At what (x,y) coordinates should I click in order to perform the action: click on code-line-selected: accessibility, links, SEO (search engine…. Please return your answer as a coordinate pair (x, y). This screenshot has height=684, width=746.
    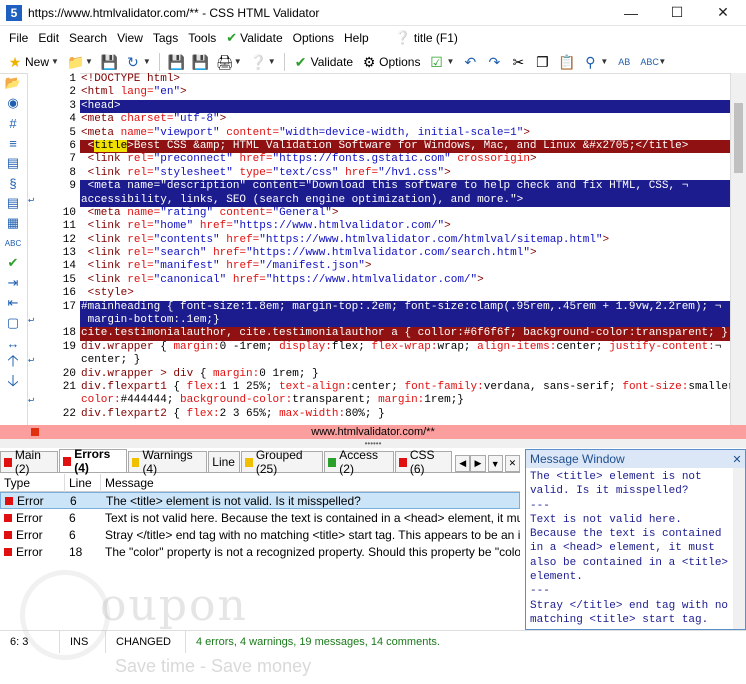
    Looking at the image, I should click on (405, 200).